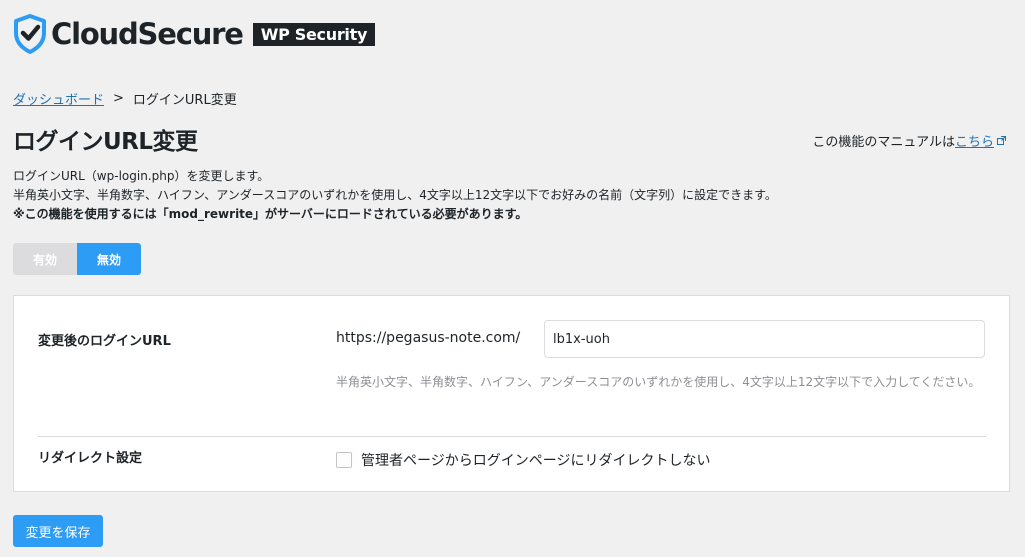 This screenshot has width=1025, height=557. Describe the element at coordinates (45, 259) in the screenshot. I see `enable-button: 有効` at that location.